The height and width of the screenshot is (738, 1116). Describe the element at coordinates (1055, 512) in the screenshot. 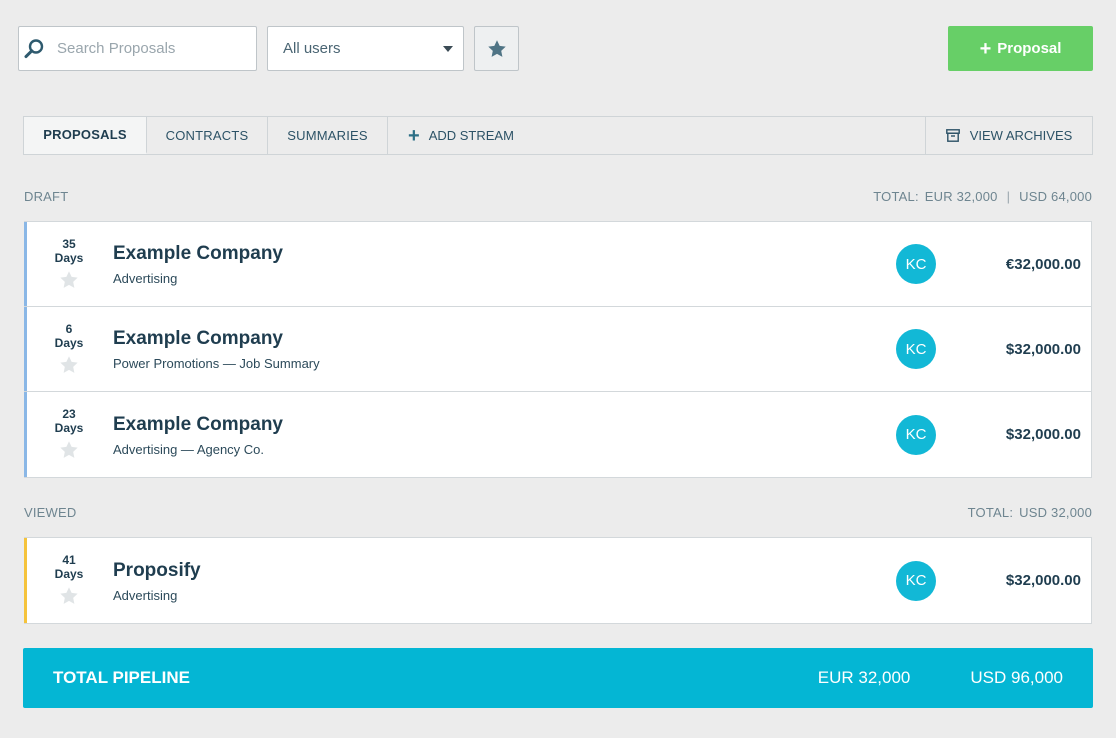

I see `total-usd: USD 32,000` at that location.